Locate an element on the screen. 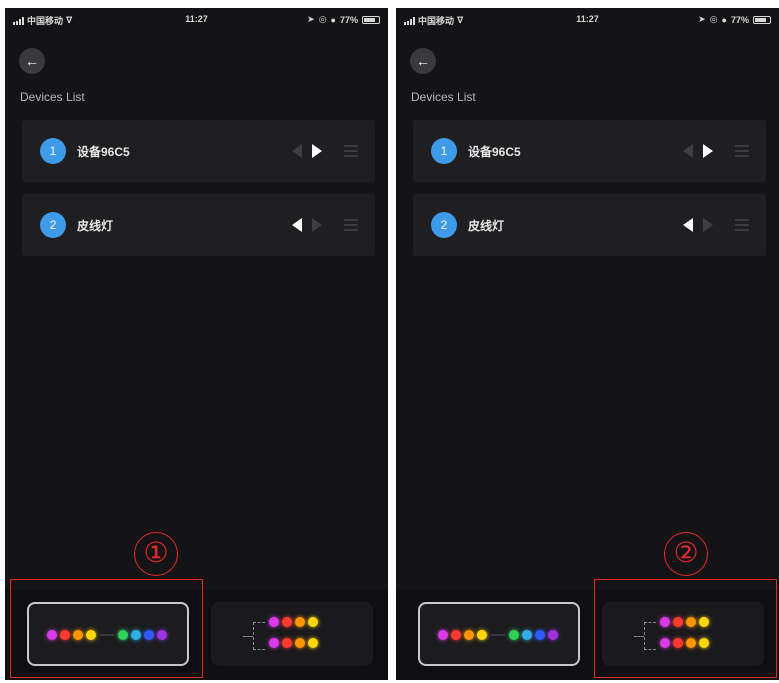 The height and width of the screenshot is (683, 779). sequential-dots is located at coordinates (499, 635).